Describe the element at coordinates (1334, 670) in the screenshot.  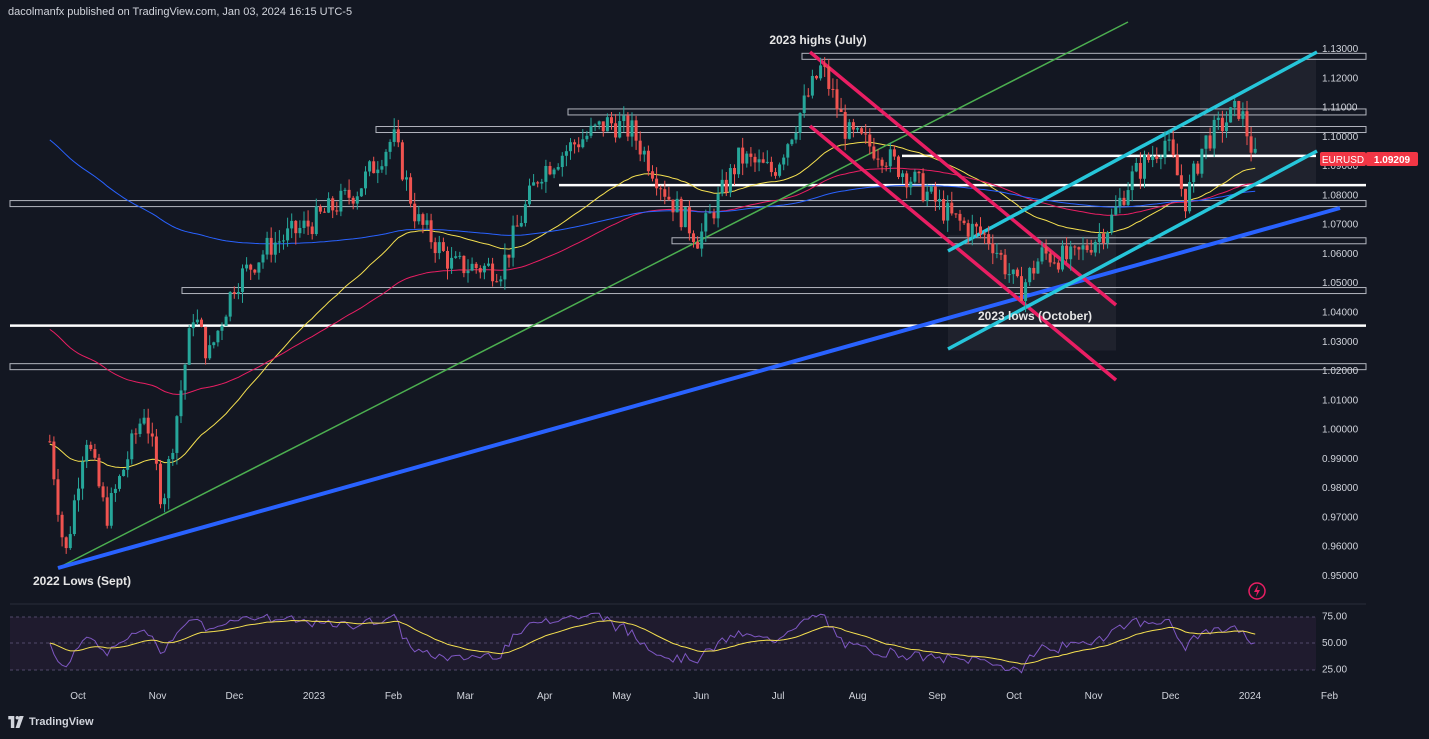
I see `rsi-tick-label: 25.00` at that location.